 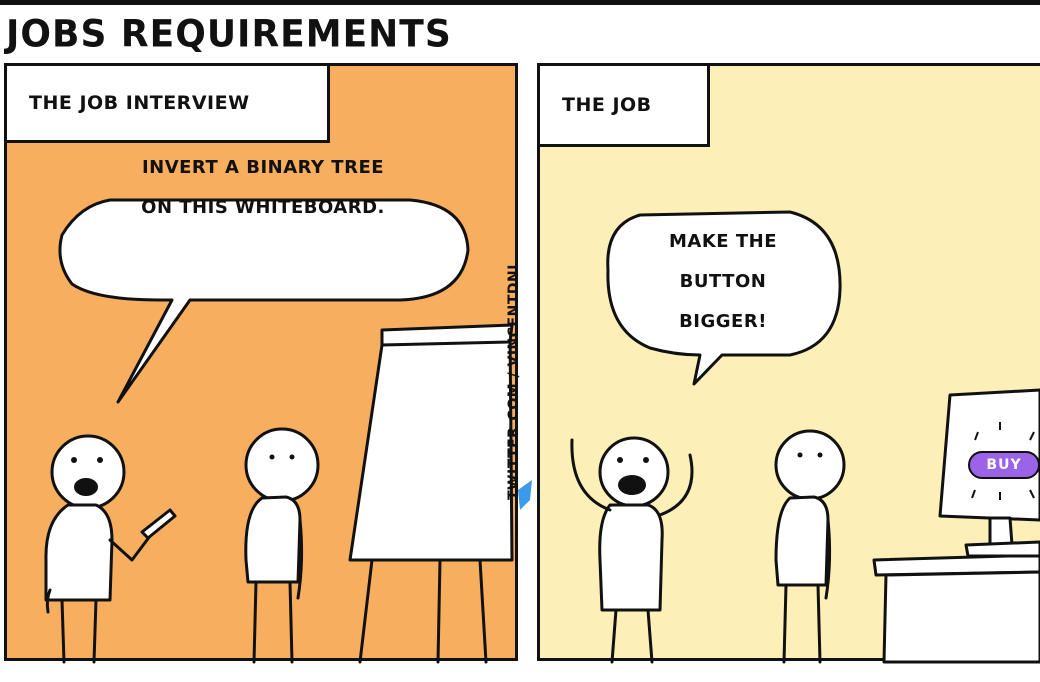 I want to click on whiteboard-leg-mid, so click(x=483, y=611).